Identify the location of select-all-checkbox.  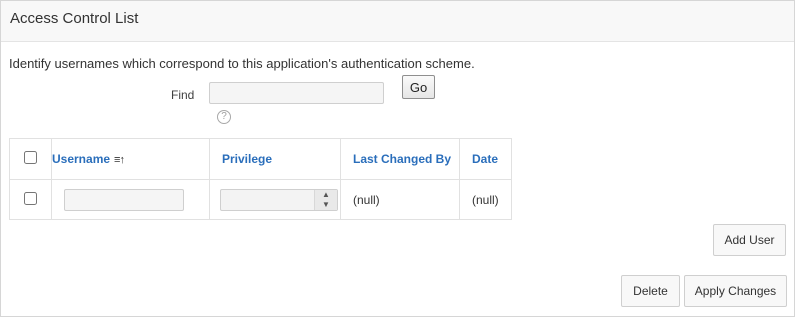
(30, 157).